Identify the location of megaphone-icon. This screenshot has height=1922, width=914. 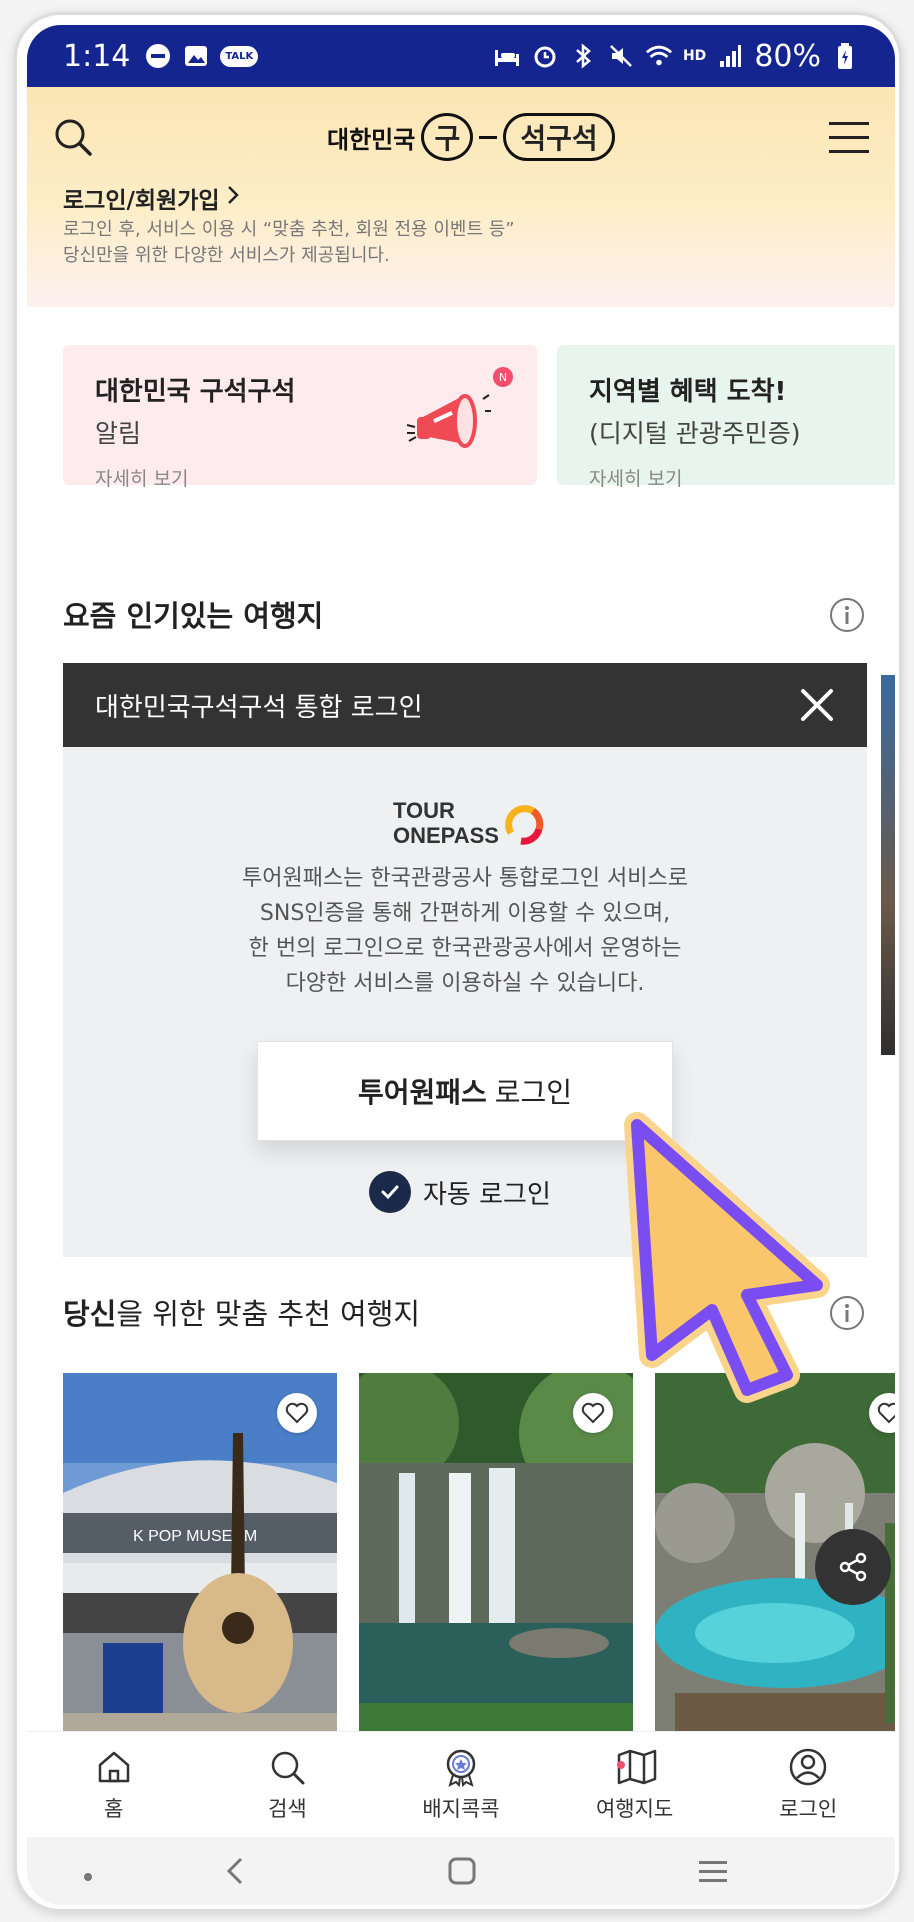
(448, 425).